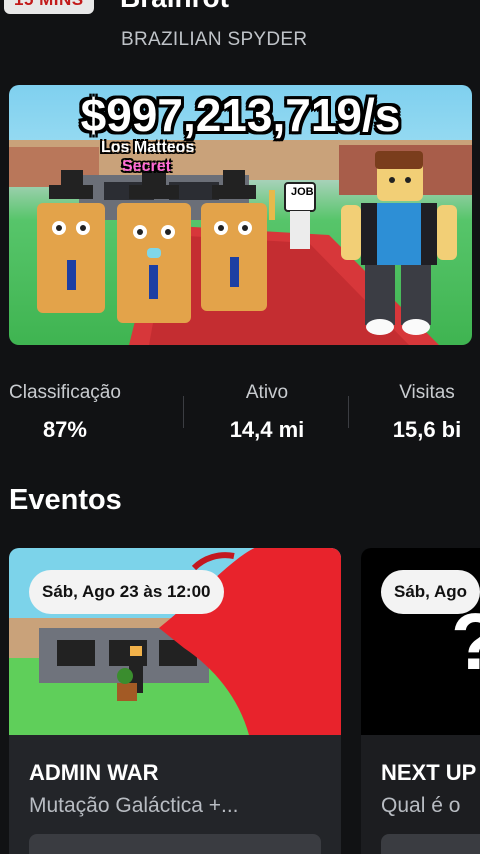 Image resolution: width=480 pixels, height=854 pixels. What do you see at coordinates (427, 392) in the screenshot?
I see `stat-label: Visitas` at bounding box center [427, 392].